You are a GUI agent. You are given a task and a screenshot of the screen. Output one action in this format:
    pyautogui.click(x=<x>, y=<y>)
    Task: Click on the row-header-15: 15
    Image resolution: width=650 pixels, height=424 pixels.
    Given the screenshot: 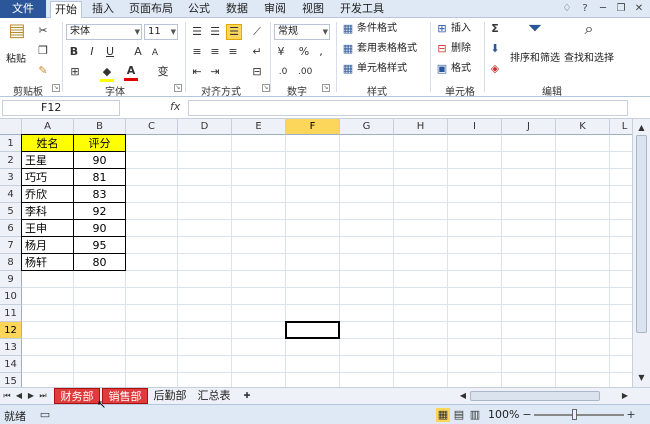 What is the action you would take?
    pyautogui.click(x=11, y=380)
    